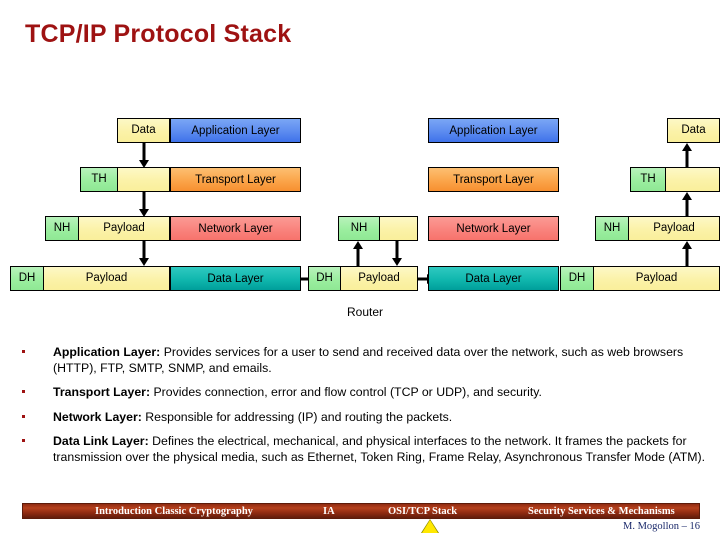 Image resolution: width=720 pixels, height=540 pixels. I want to click on left-network-header-segment: NH, so click(62, 228).